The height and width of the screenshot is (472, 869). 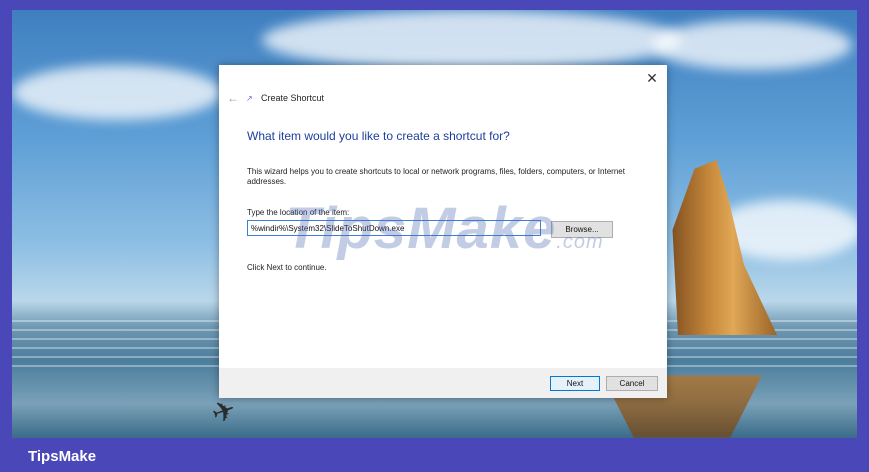 What do you see at coordinates (62, 456) in the screenshot?
I see `brand-label: TipsMake` at bounding box center [62, 456].